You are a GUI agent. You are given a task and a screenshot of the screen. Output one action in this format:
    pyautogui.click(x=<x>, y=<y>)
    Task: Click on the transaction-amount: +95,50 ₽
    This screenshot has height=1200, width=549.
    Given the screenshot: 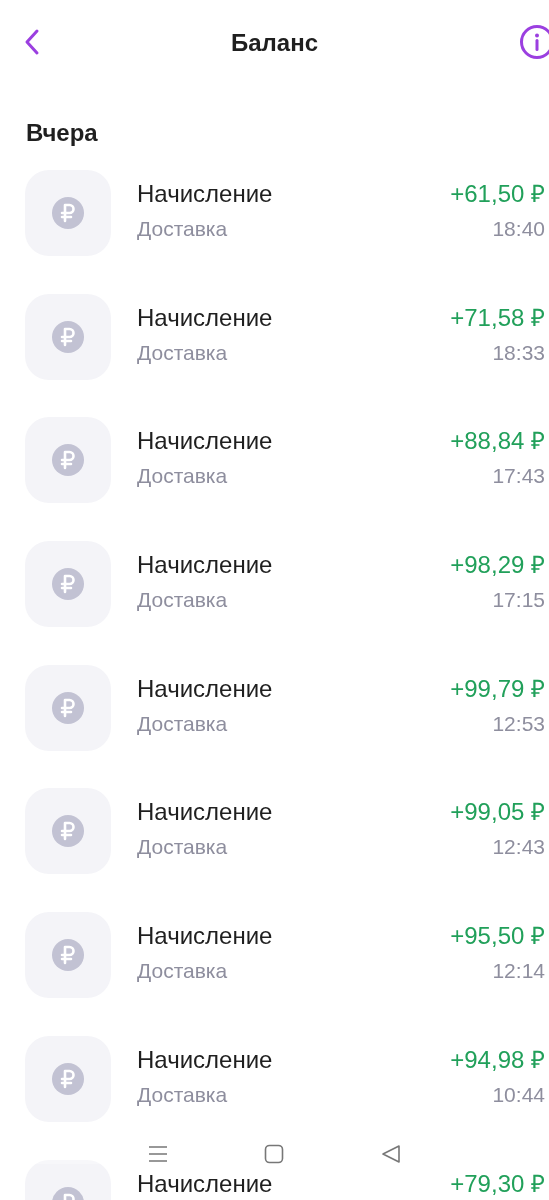 What is the action you would take?
    pyautogui.click(x=497, y=936)
    